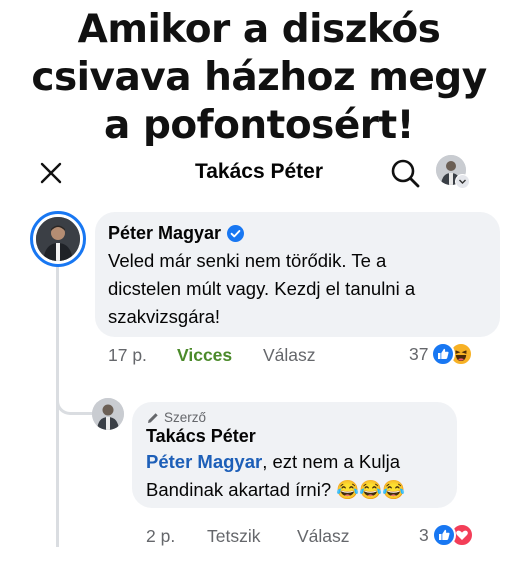  What do you see at coordinates (75, 396) in the screenshot?
I see `reply-connector` at bounding box center [75, 396].